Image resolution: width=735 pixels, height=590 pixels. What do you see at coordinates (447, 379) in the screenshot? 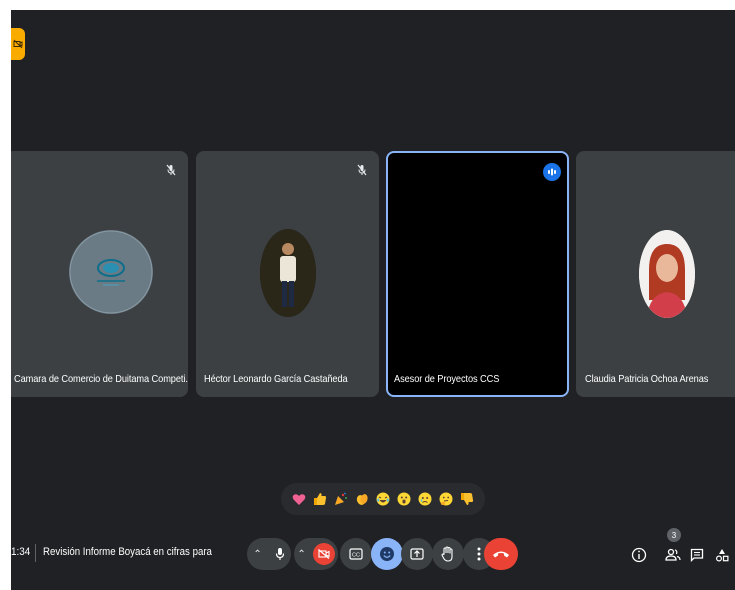
I see `participant-name: Asesor de Proyectos CCS` at bounding box center [447, 379].